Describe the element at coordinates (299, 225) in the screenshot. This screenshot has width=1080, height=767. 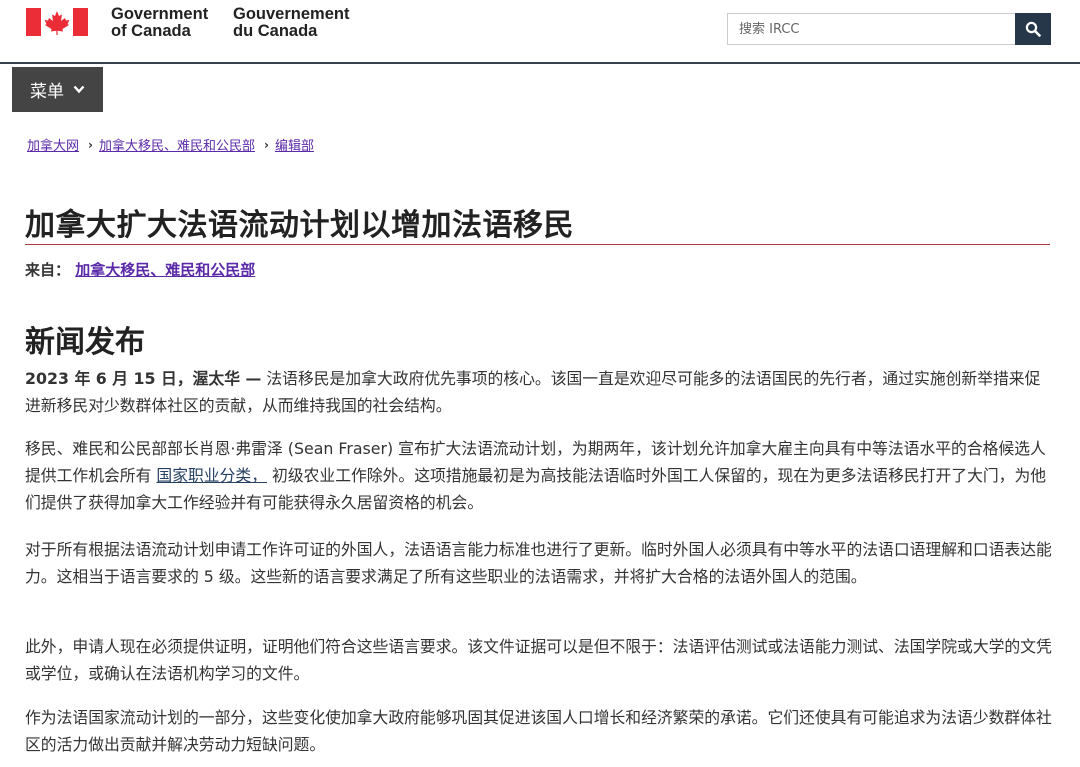
I see `page-title: 加拿大扩大法语流动计划以增加法语移民` at that location.